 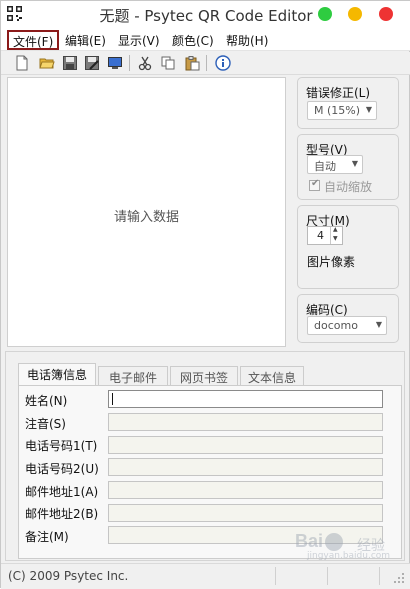 What do you see at coordinates (146, 217) in the screenshot?
I see `preview-placeholder: 请输入数据` at bounding box center [146, 217].